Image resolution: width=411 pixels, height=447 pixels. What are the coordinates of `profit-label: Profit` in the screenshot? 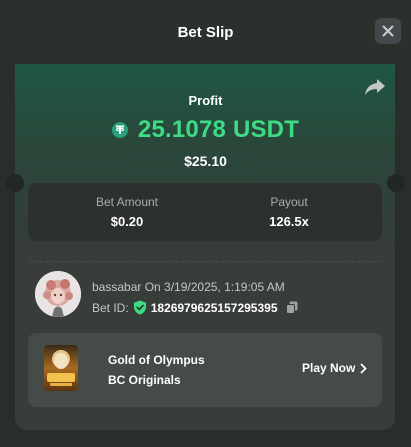 It's located at (205, 100).